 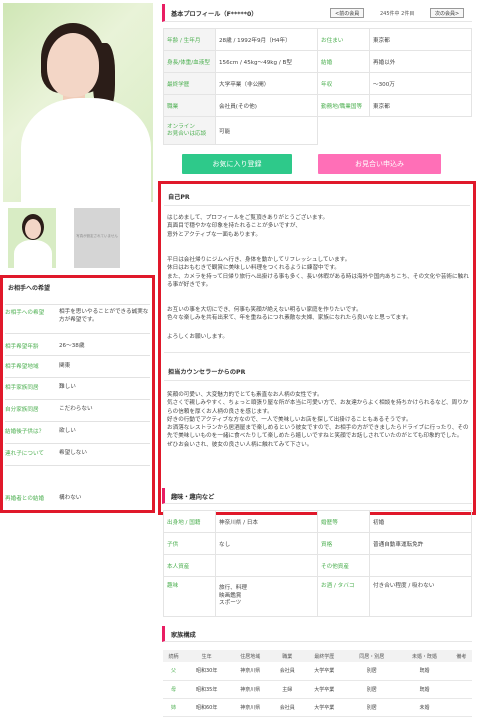 I want to click on field-label: 資格, so click(x=343, y=543).